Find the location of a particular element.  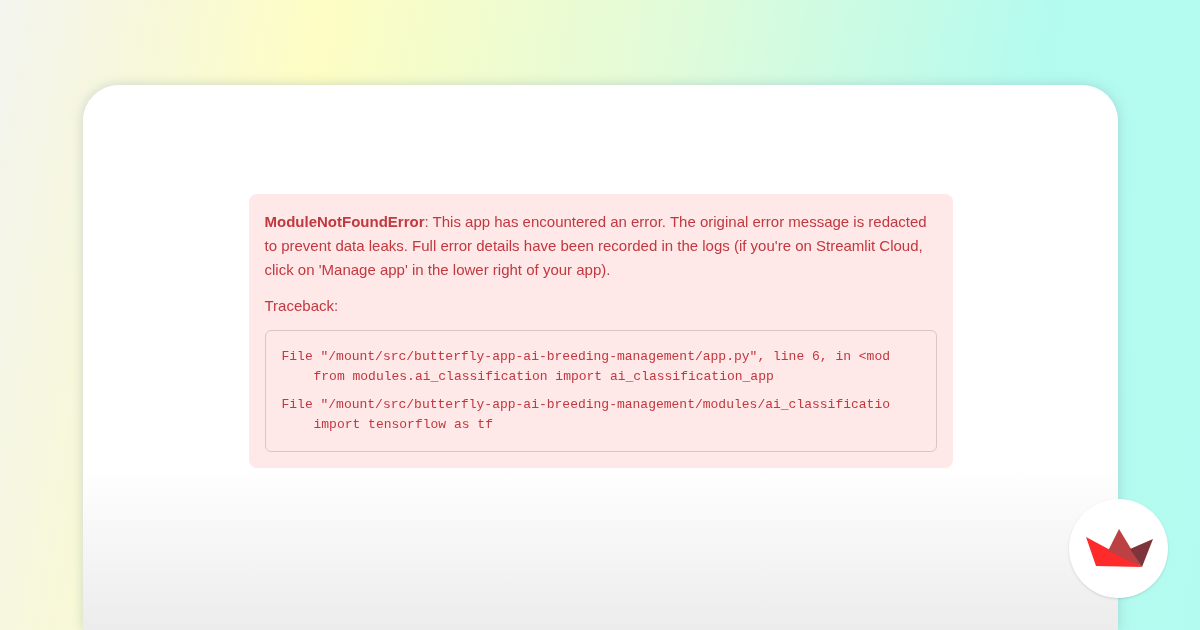

boat-logo-icon is located at coordinates (1118, 548).